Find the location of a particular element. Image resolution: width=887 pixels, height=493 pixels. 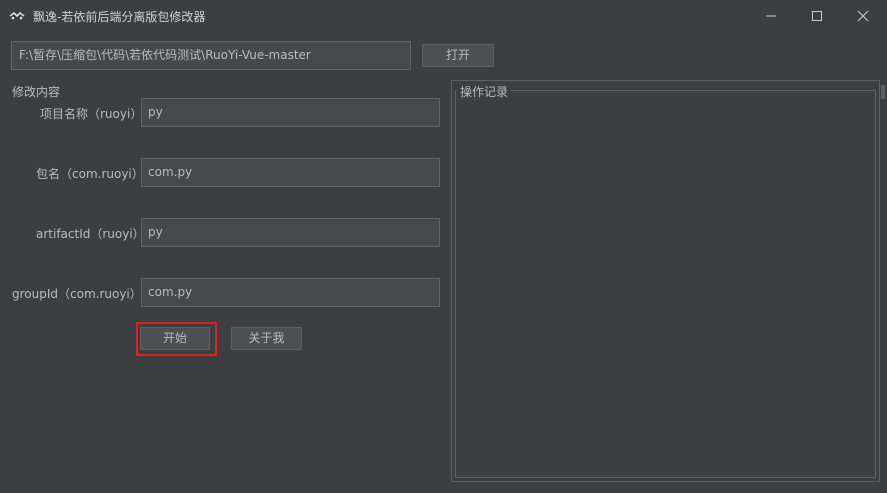

title-bar: 飘逸-若依前后端分离版包修改器 is located at coordinates (443, 16).